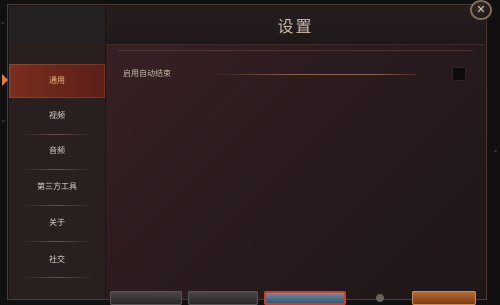 The height and width of the screenshot is (305, 500). Describe the element at coordinates (305, 298) in the screenshot. I see `footer-button-highlighted` at that location.